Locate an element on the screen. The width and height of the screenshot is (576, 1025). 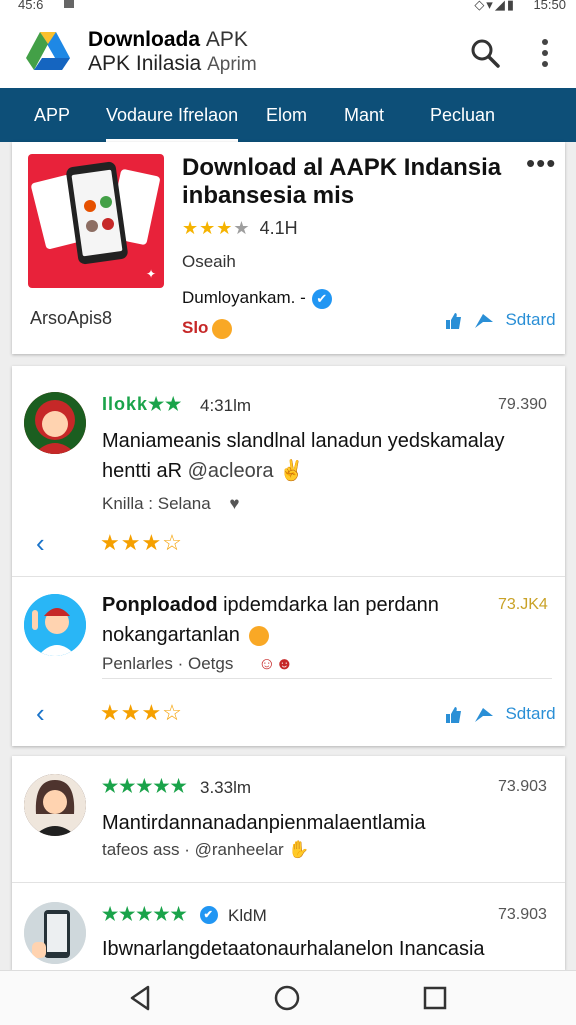
review-text: Mantirdannanadanpienmalaentlamia is located at coordinates (264, 823).